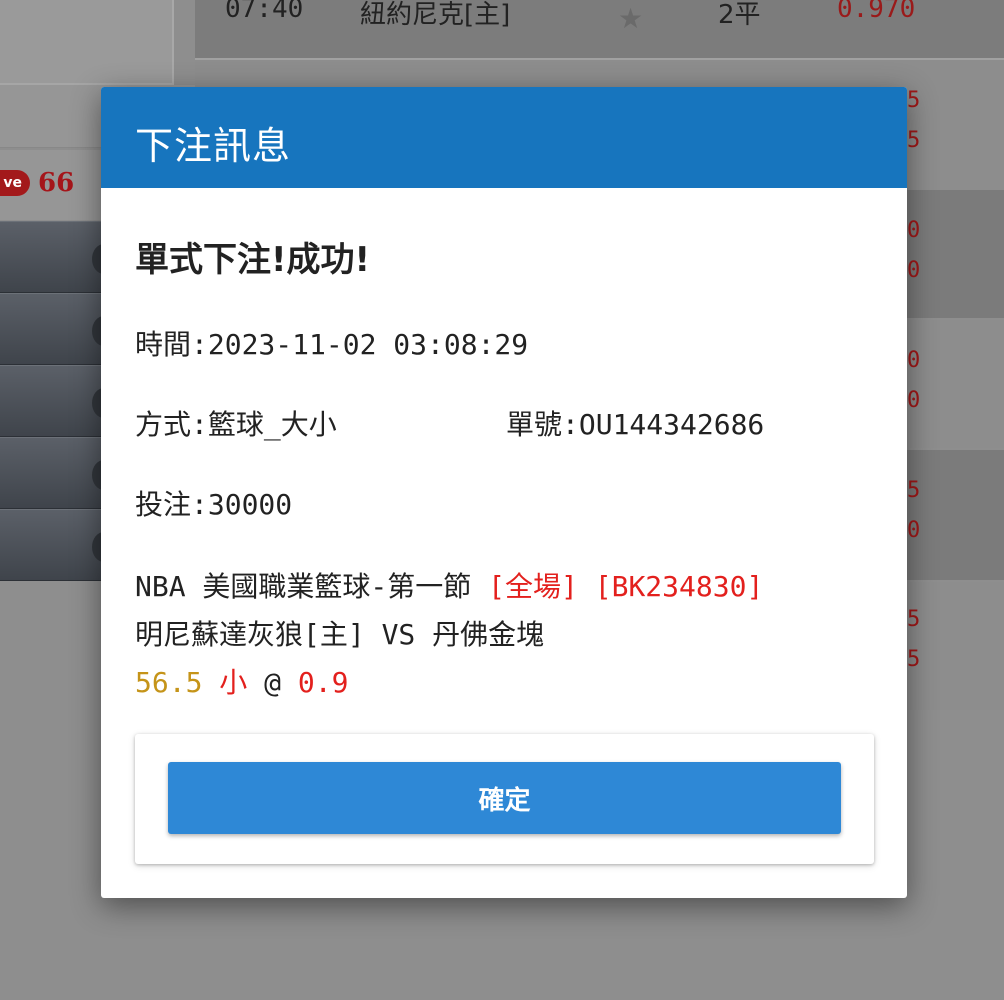 The height and width of the screenshot is (1000, 1004). I want to click on ticket-label: 單號:, so click(542, 424).